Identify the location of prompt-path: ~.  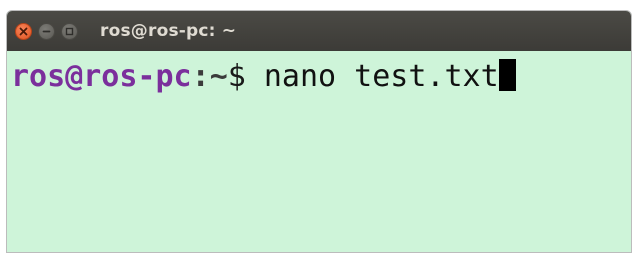
(218, 76).